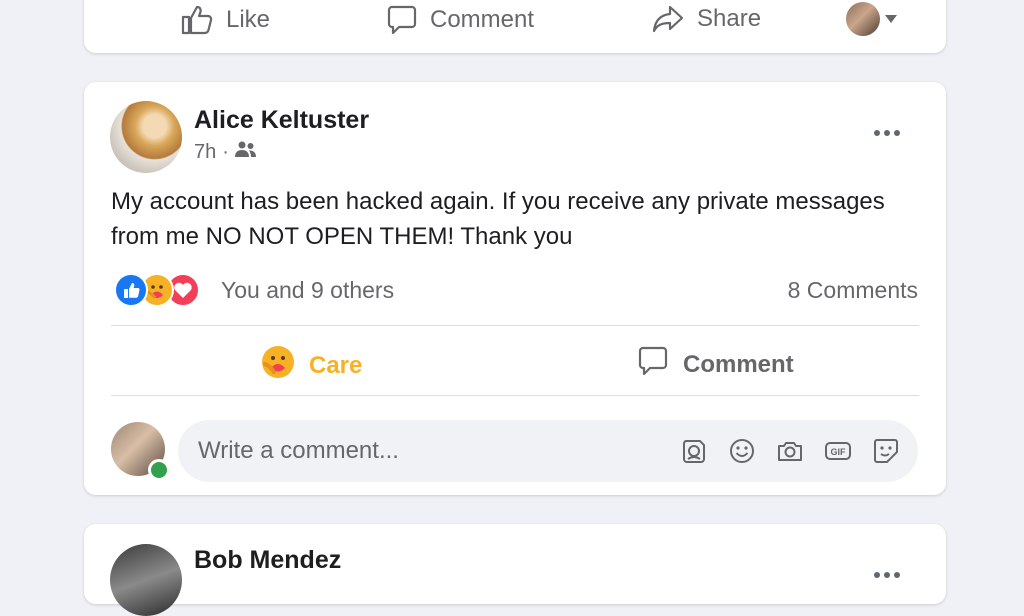 This screenshot has height=616, width=1024. What do you see at coordinates (225, 20) in the screenshot?
I see `like-button: Like` at bounding box center [225, 20].